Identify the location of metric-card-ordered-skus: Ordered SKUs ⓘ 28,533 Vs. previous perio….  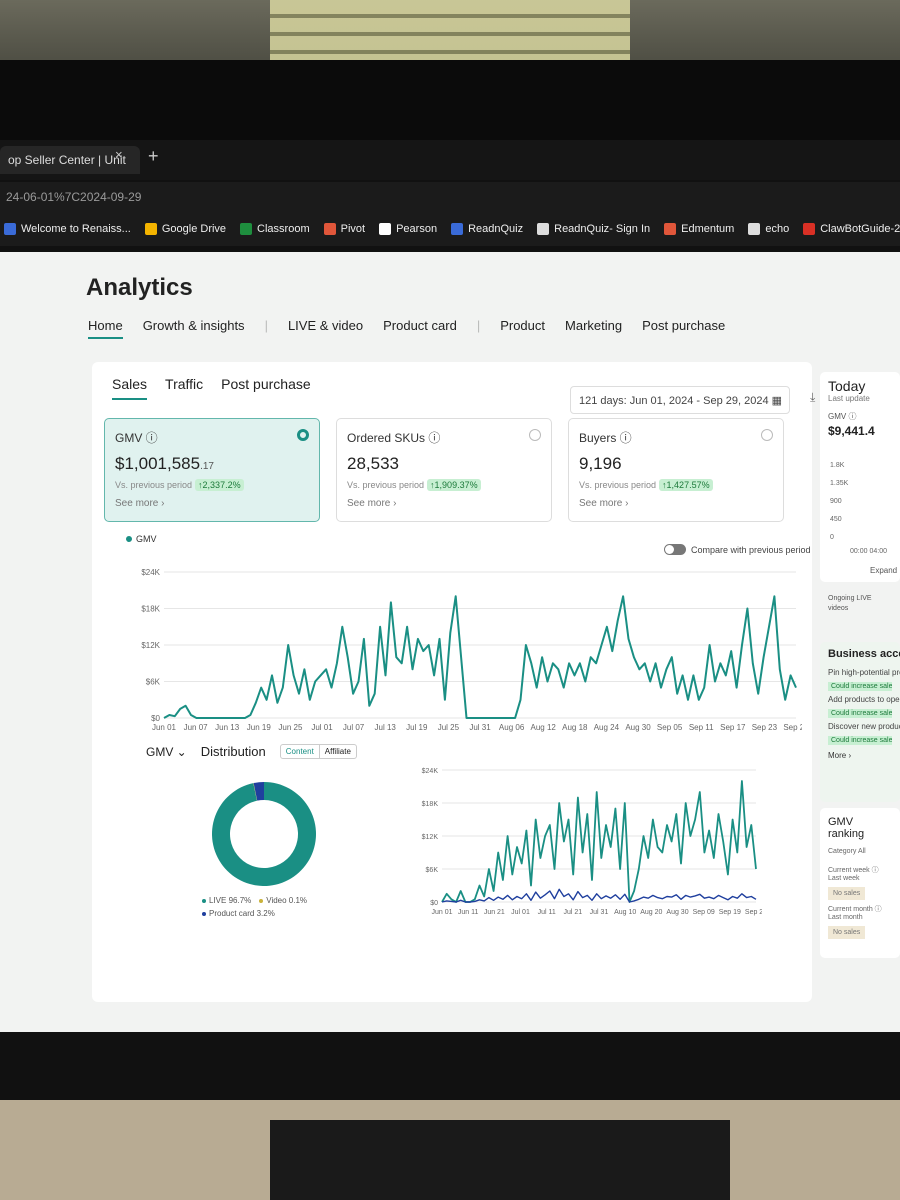
(444, 470).